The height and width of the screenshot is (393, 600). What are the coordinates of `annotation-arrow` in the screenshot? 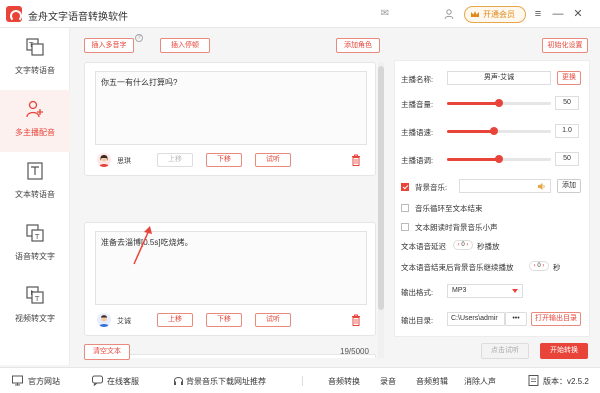 It's located at (142, 245).